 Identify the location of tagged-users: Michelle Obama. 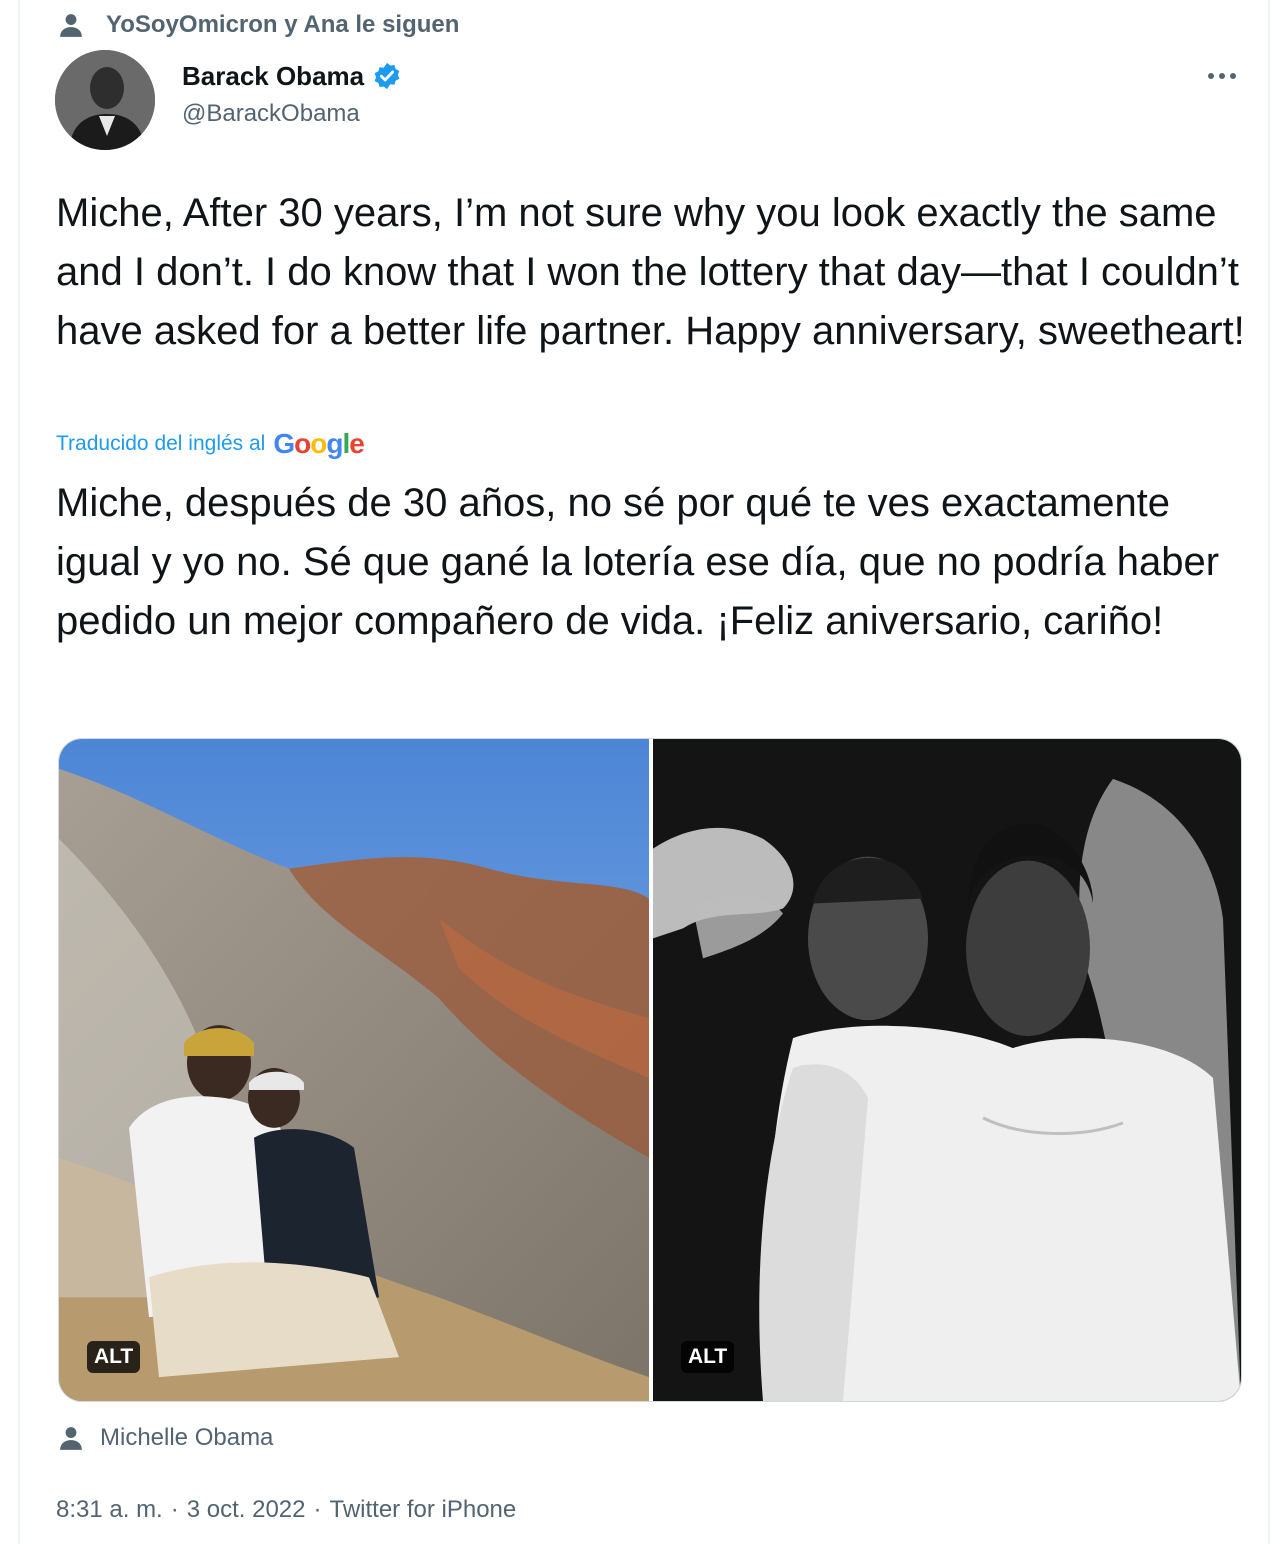
(165, 1438).